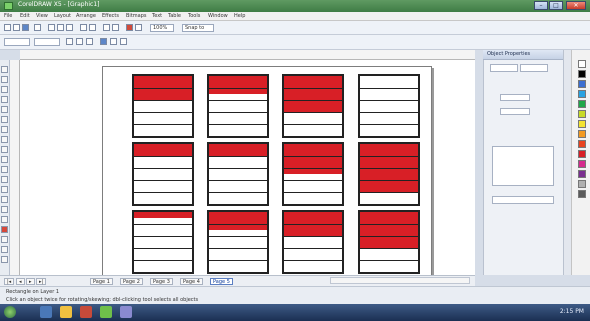 The image size is (590, 321). What do you see at coordinates (400, 280) in the screenshot?
I see `horizontal-scrollbar` at bounding box center [400, 280].